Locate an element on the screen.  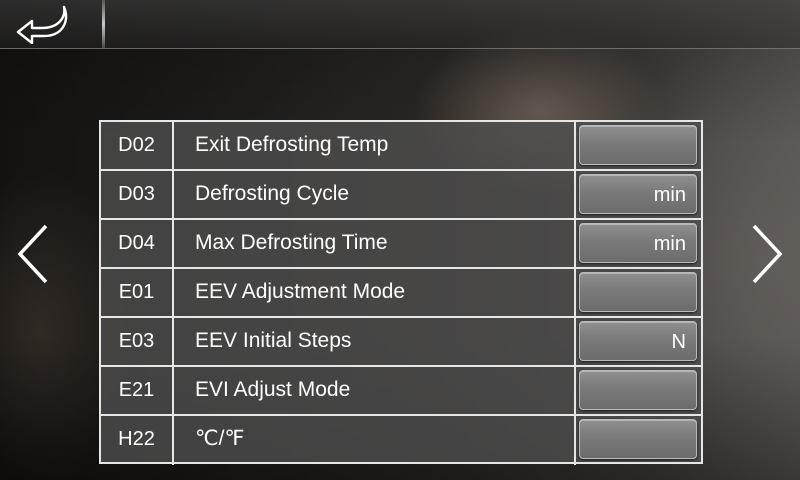
back-button is located at coordinates (43, 24).